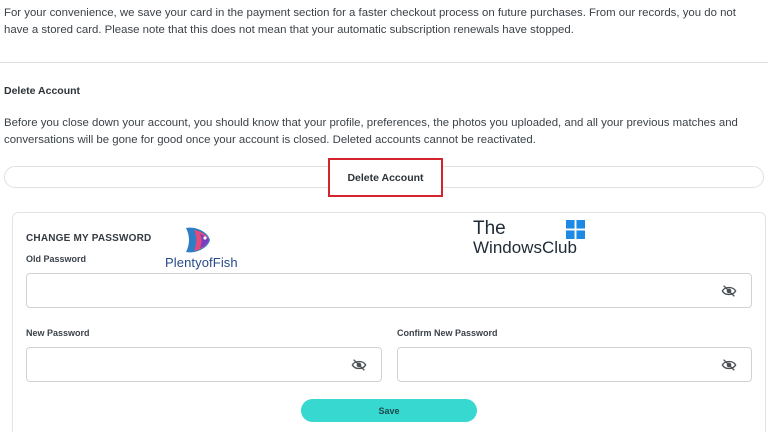  Describe the element at coordinates (389, 410) in the screenshot. I see `save-button: Save` at that location.